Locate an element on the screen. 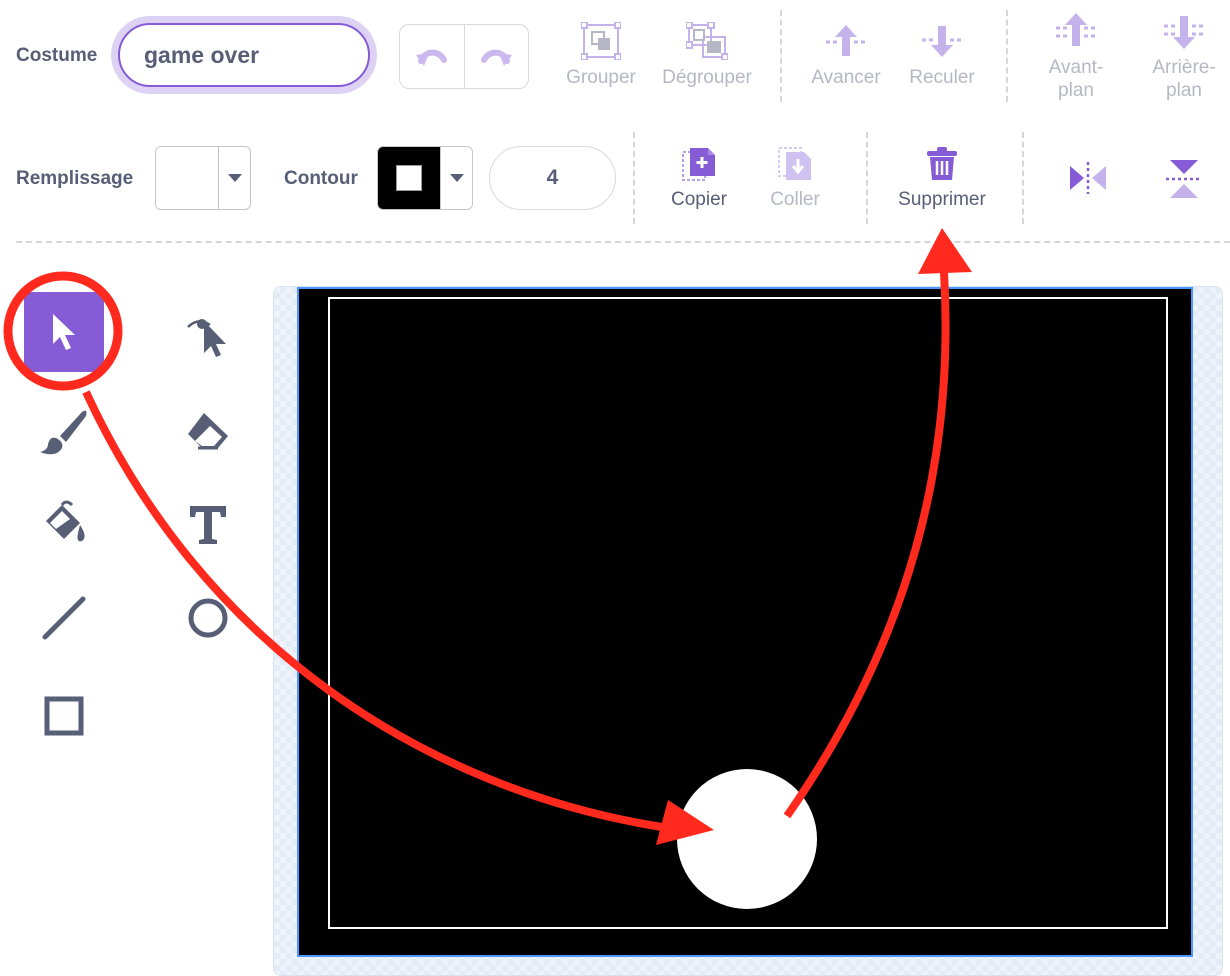 The width and height of the screenshot is (1230, 976). copy-label: Copier is located at coordinates (699, 199).